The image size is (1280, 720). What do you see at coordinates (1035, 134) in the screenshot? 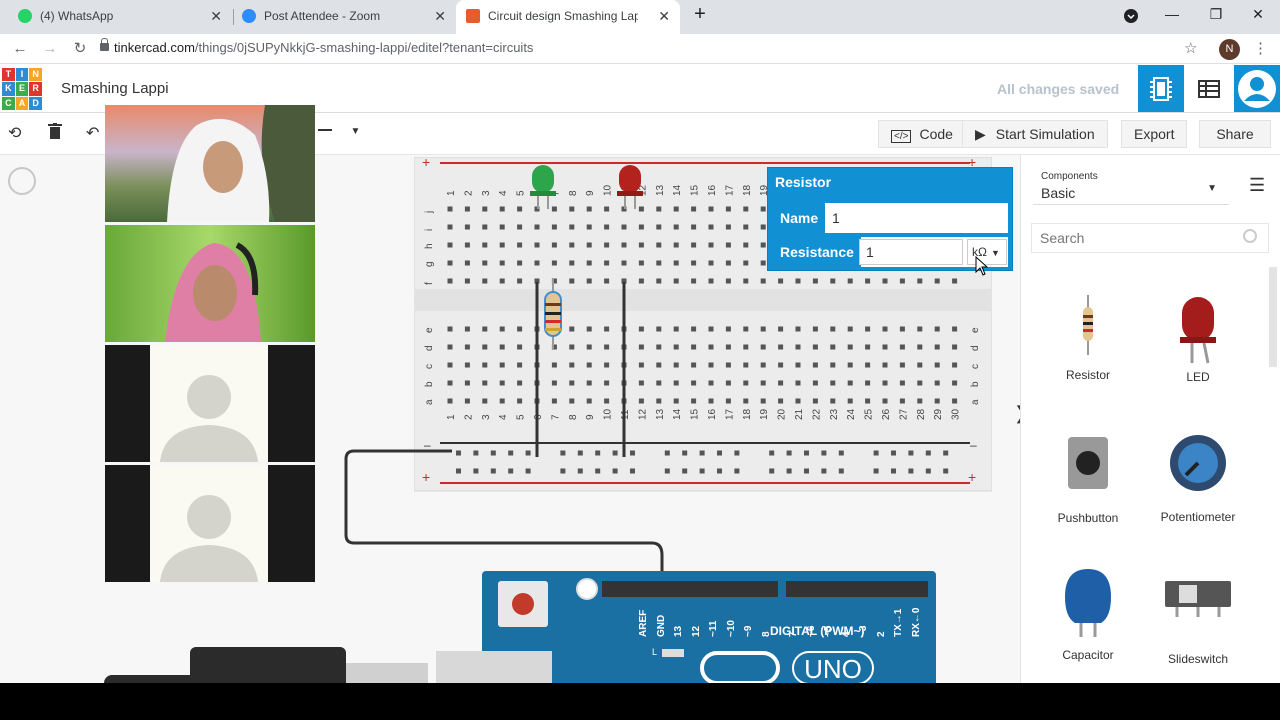
I see `start-simulation-button: ▶ Start Simulation` at bounding box center [1035, 134].